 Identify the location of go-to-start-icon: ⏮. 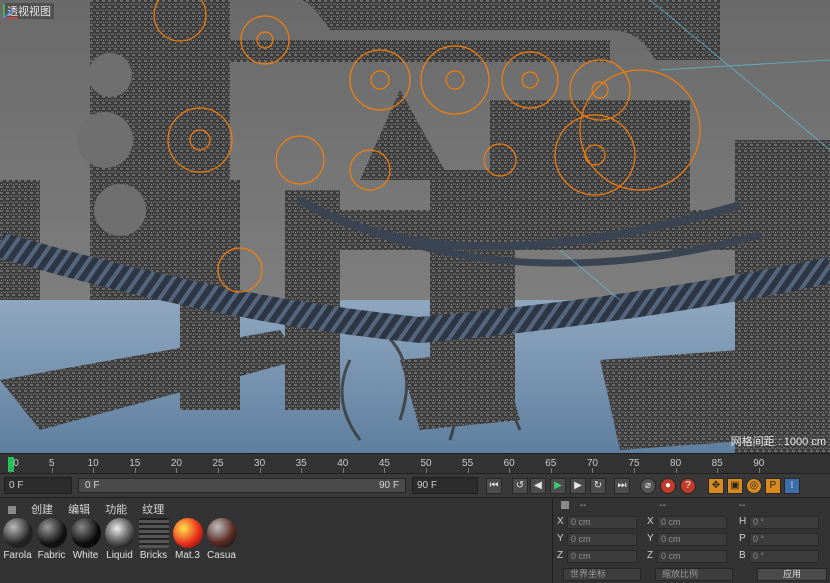
(494, 486).